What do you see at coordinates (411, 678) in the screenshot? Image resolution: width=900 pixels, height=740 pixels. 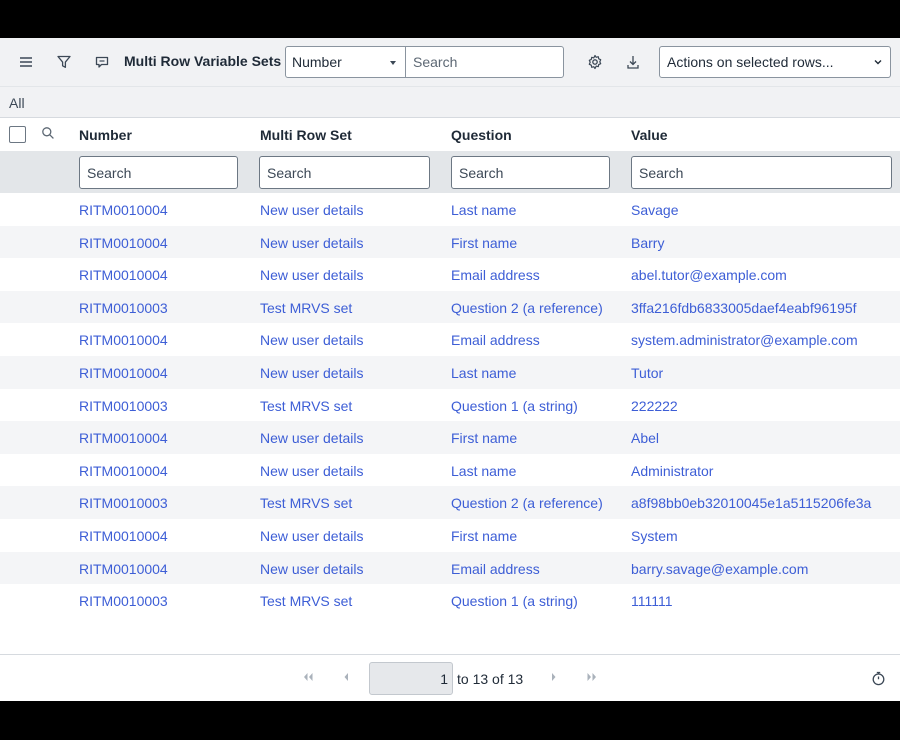 I see `page-number-input` at bounding box center [411, 678].